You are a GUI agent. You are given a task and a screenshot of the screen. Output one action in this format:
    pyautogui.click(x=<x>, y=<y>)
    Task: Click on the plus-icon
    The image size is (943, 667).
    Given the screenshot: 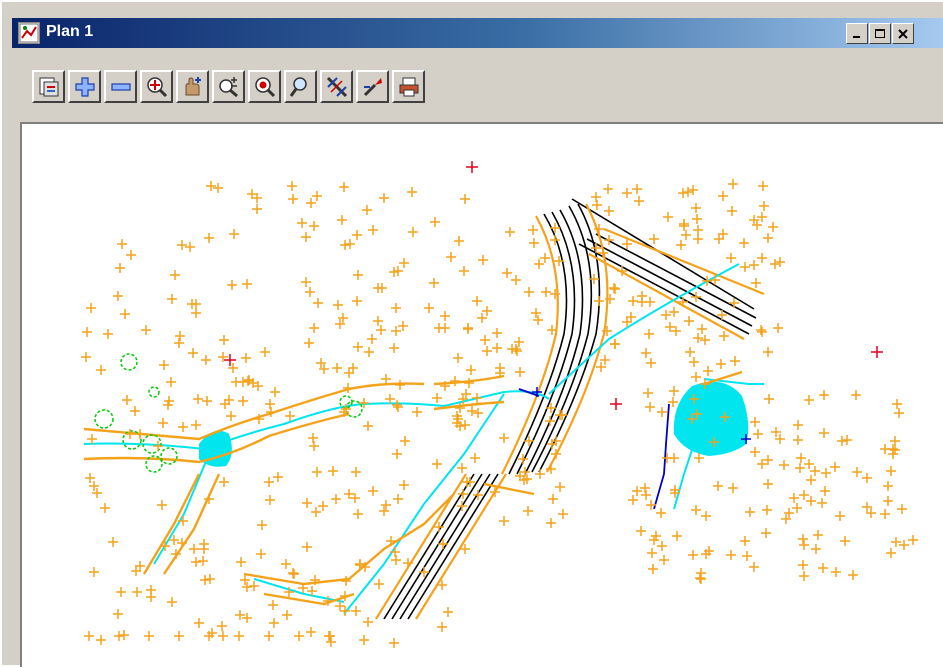 What is the action you would take?
    pyautogui.click(x=84, y=86)
    